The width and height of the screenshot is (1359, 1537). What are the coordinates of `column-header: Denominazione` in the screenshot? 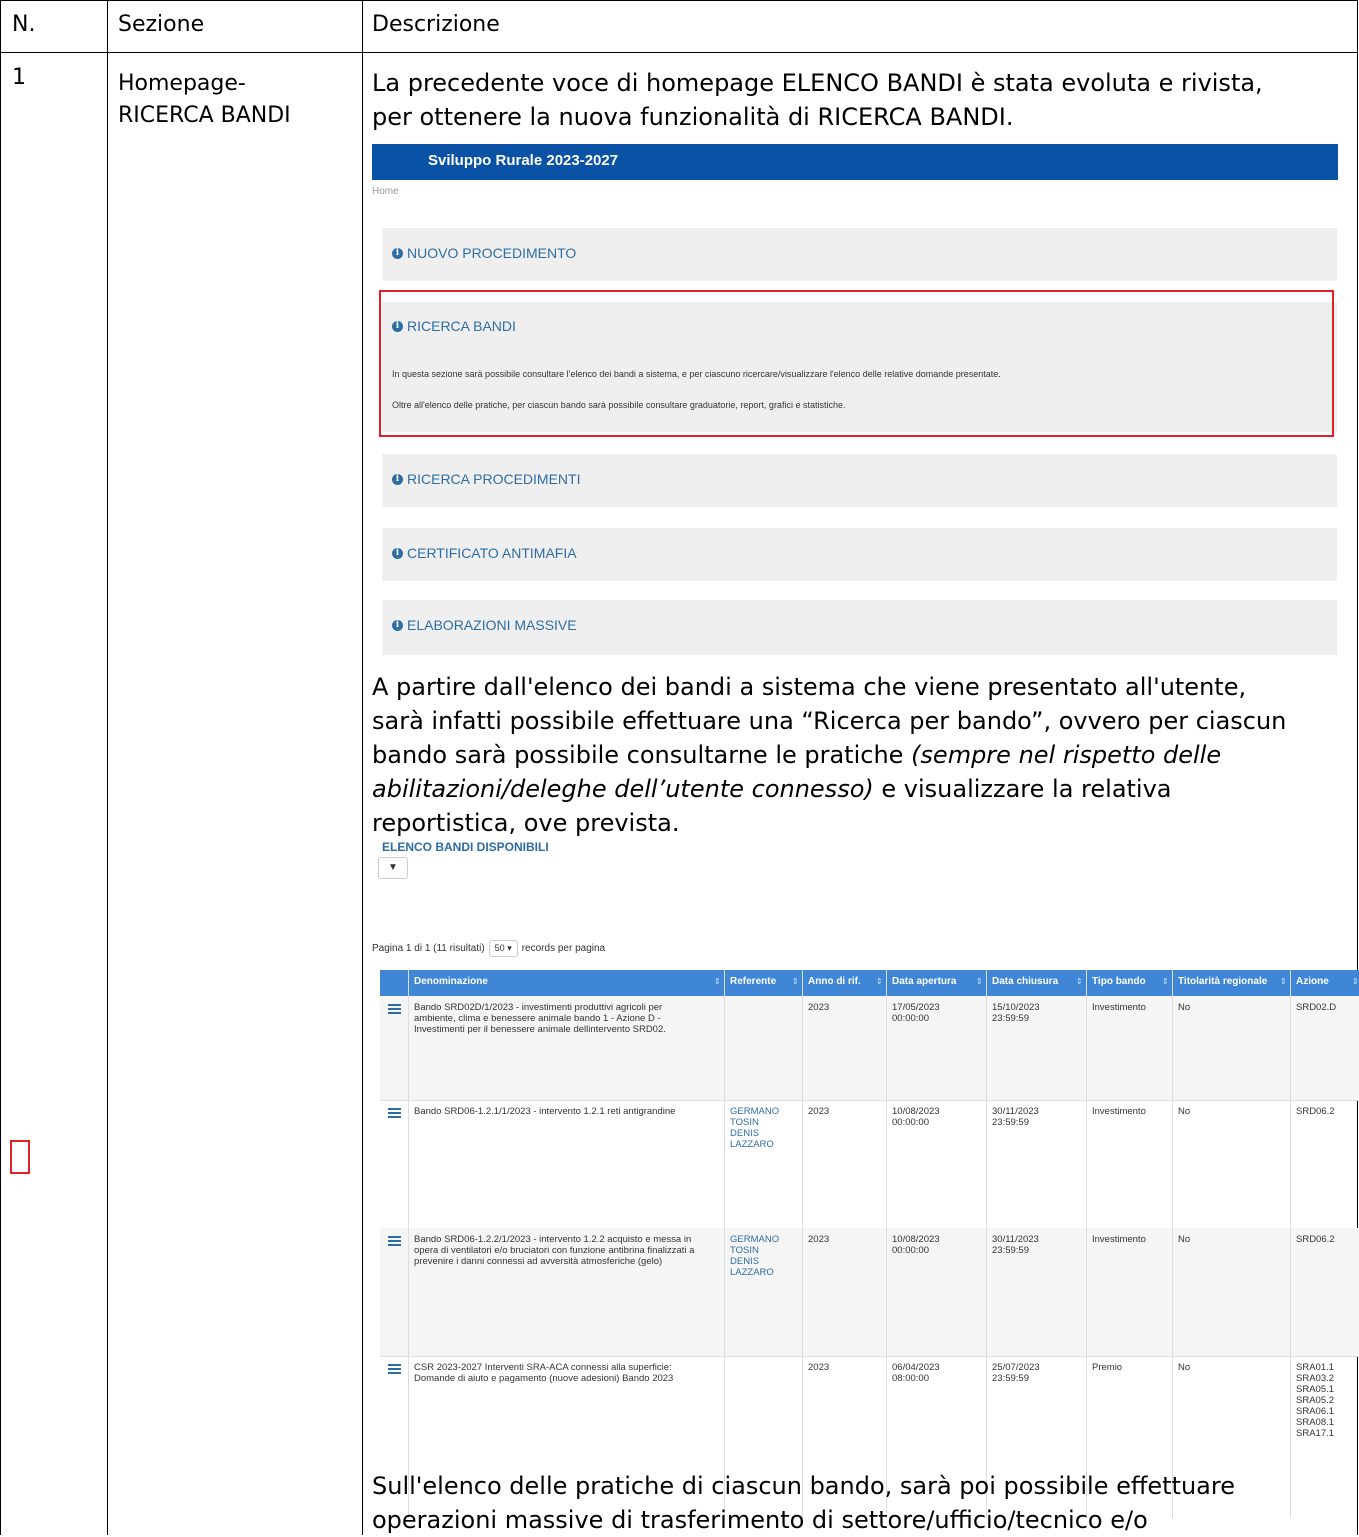 It's located at (451, 981).